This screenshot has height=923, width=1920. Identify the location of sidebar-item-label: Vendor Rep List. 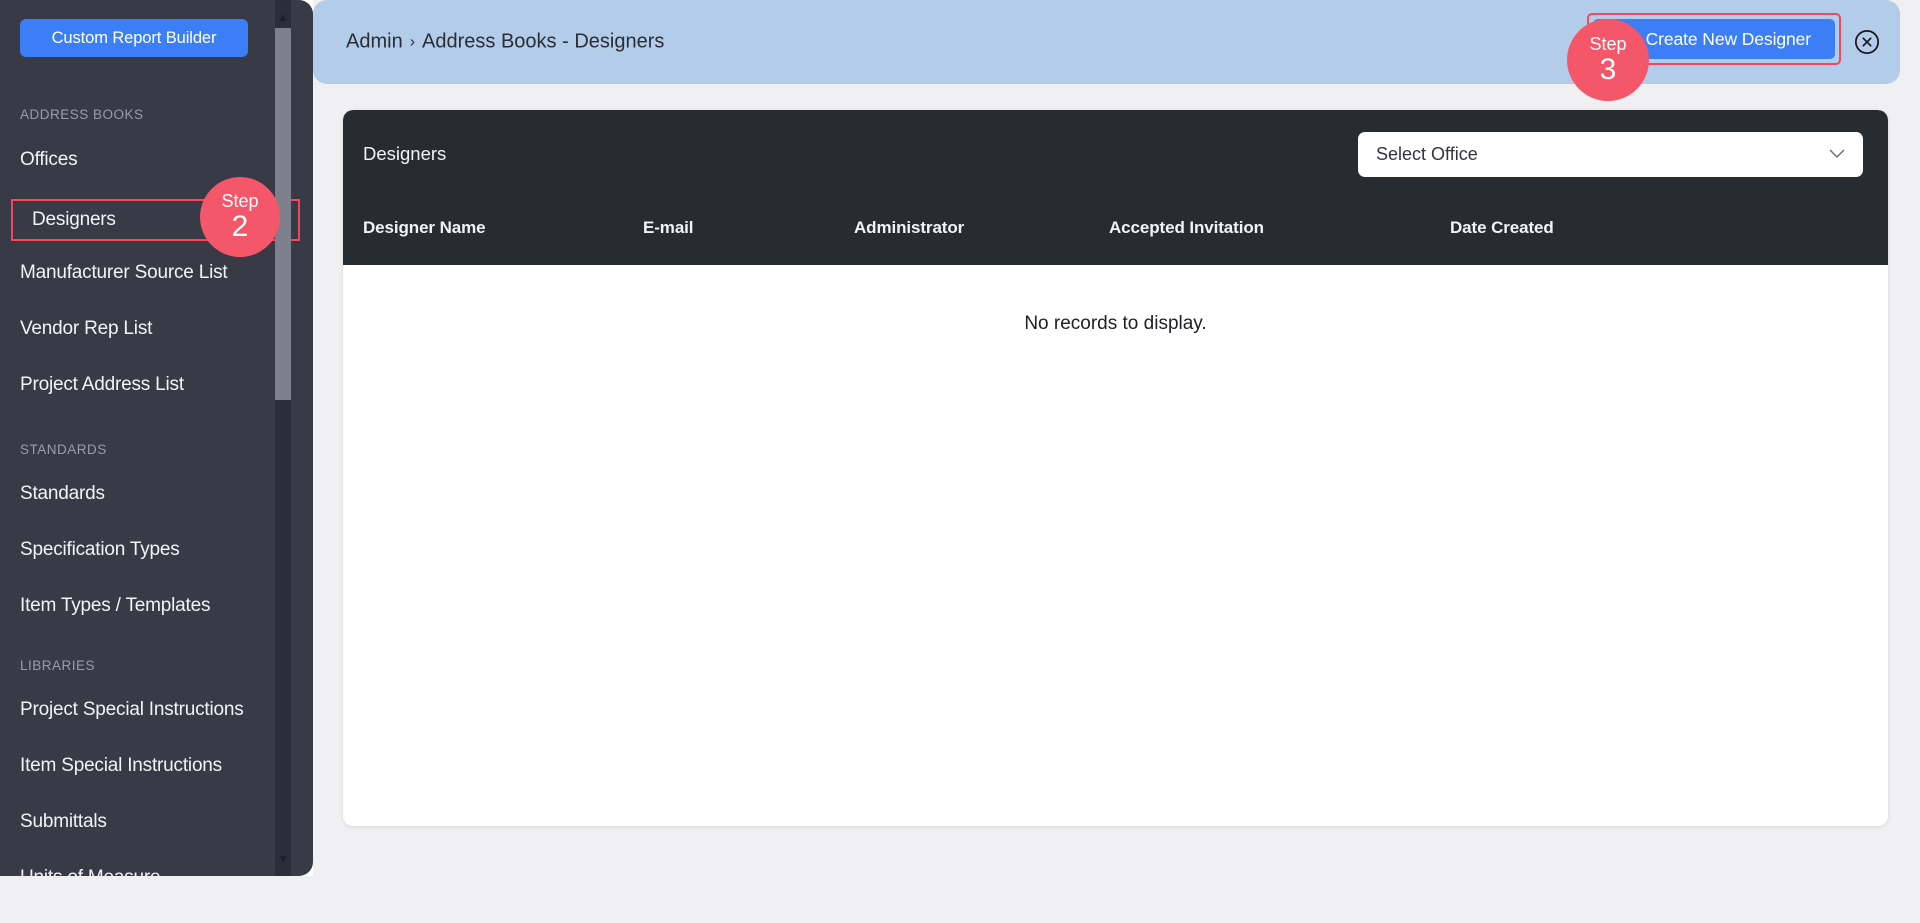
(86, 328).